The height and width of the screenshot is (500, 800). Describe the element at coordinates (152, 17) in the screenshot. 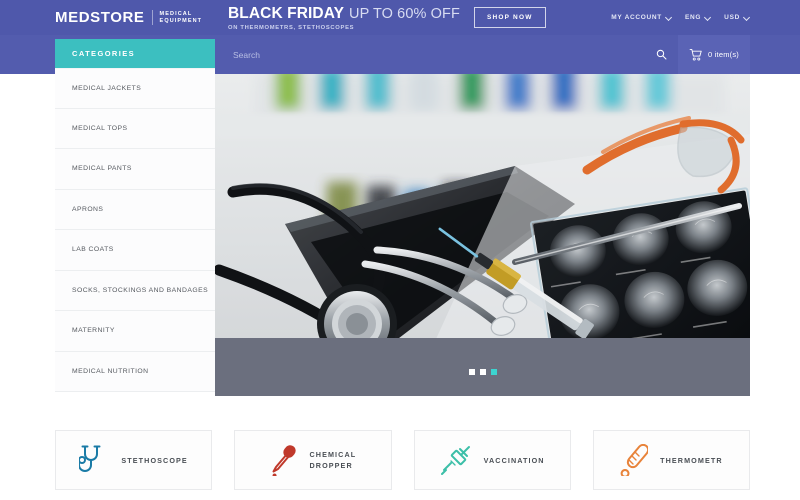

I see `logo-divider` at that location.